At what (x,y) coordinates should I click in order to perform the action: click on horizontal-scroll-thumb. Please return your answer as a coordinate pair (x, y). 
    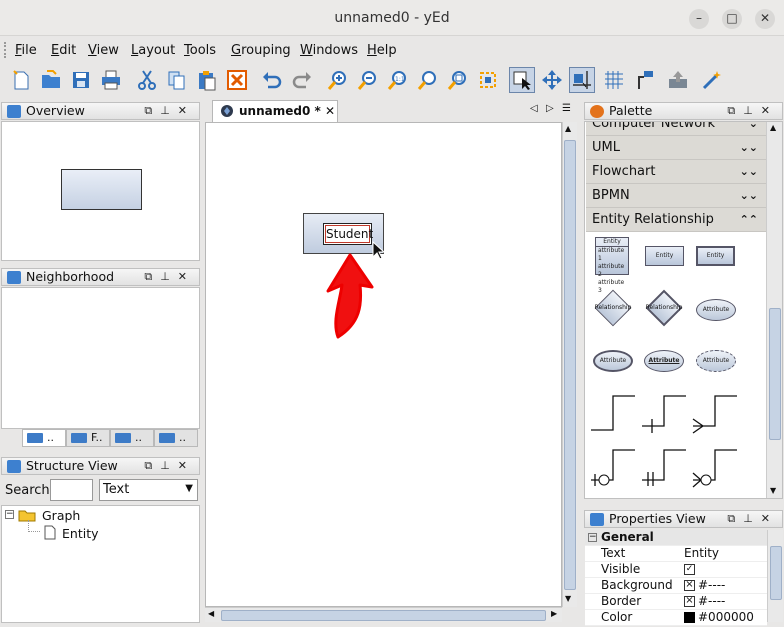
    Looking at the image, I should click on (383, 615).